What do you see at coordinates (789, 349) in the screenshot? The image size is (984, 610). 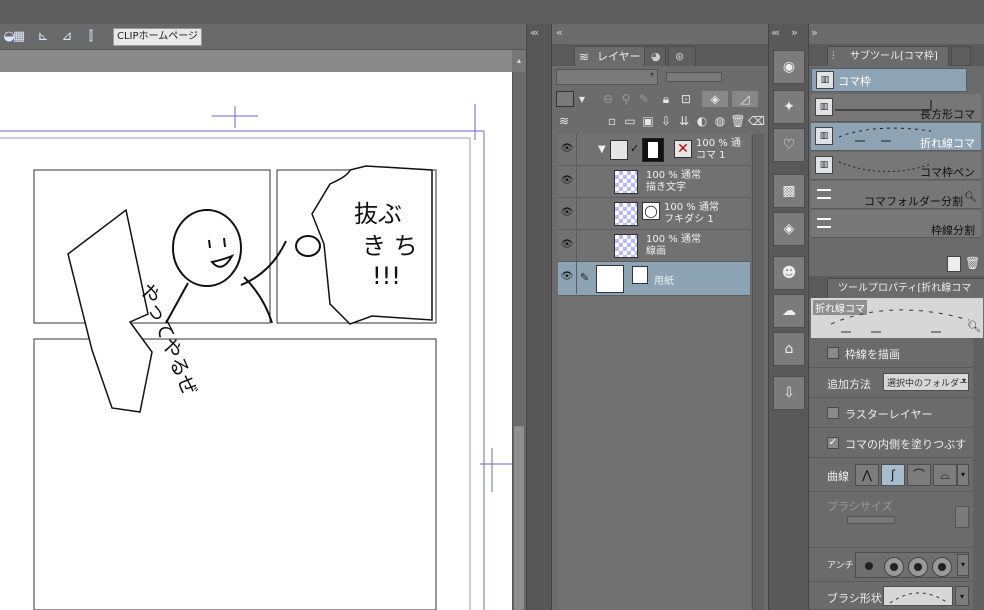 I see `folder-open-icon: ⌂` at bounding box center [789, 349].